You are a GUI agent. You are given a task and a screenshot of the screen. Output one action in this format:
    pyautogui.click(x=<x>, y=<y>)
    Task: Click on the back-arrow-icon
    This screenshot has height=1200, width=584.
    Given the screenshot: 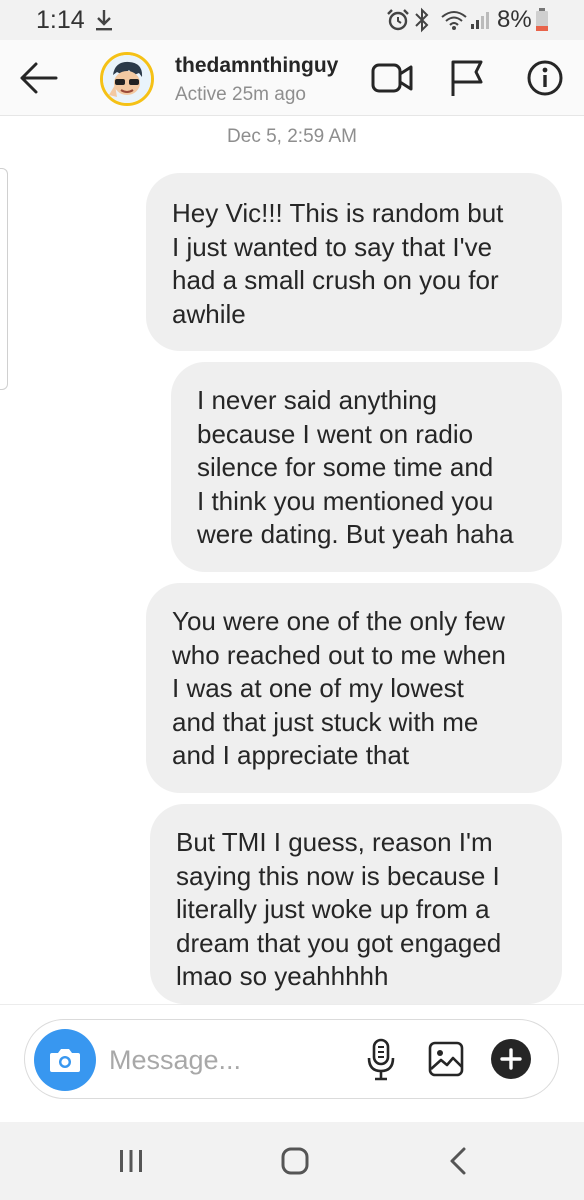 What is the action you would take?
    pyautogui.click(x=38, y=78)
    